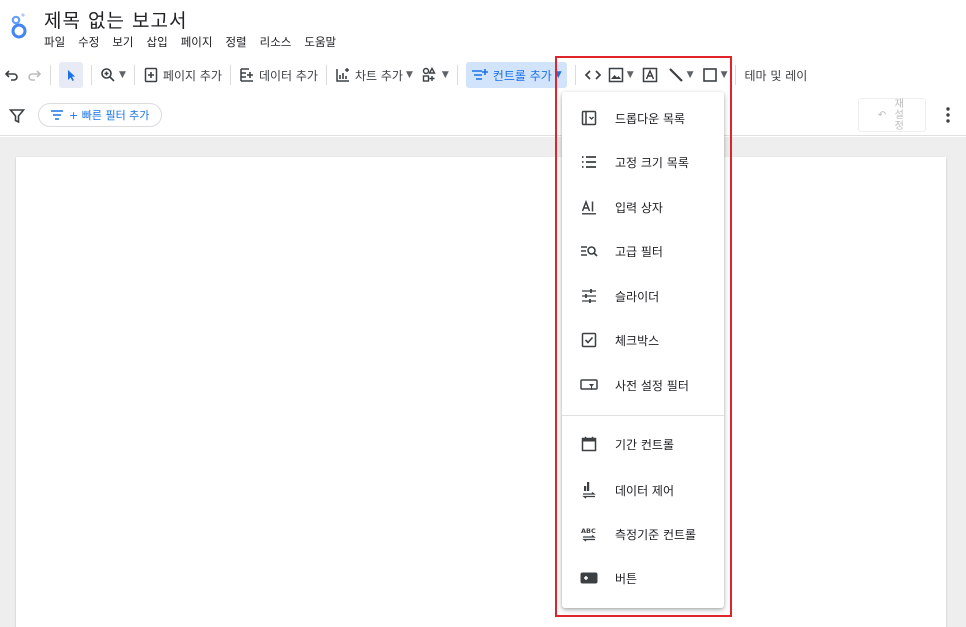 Image resolution: width=966 pixels, height=627 pixels. What do you see at coordinates (589, 385) in the screenshot?
I see `preset-filter-icon` at bounding box center [589, 385].